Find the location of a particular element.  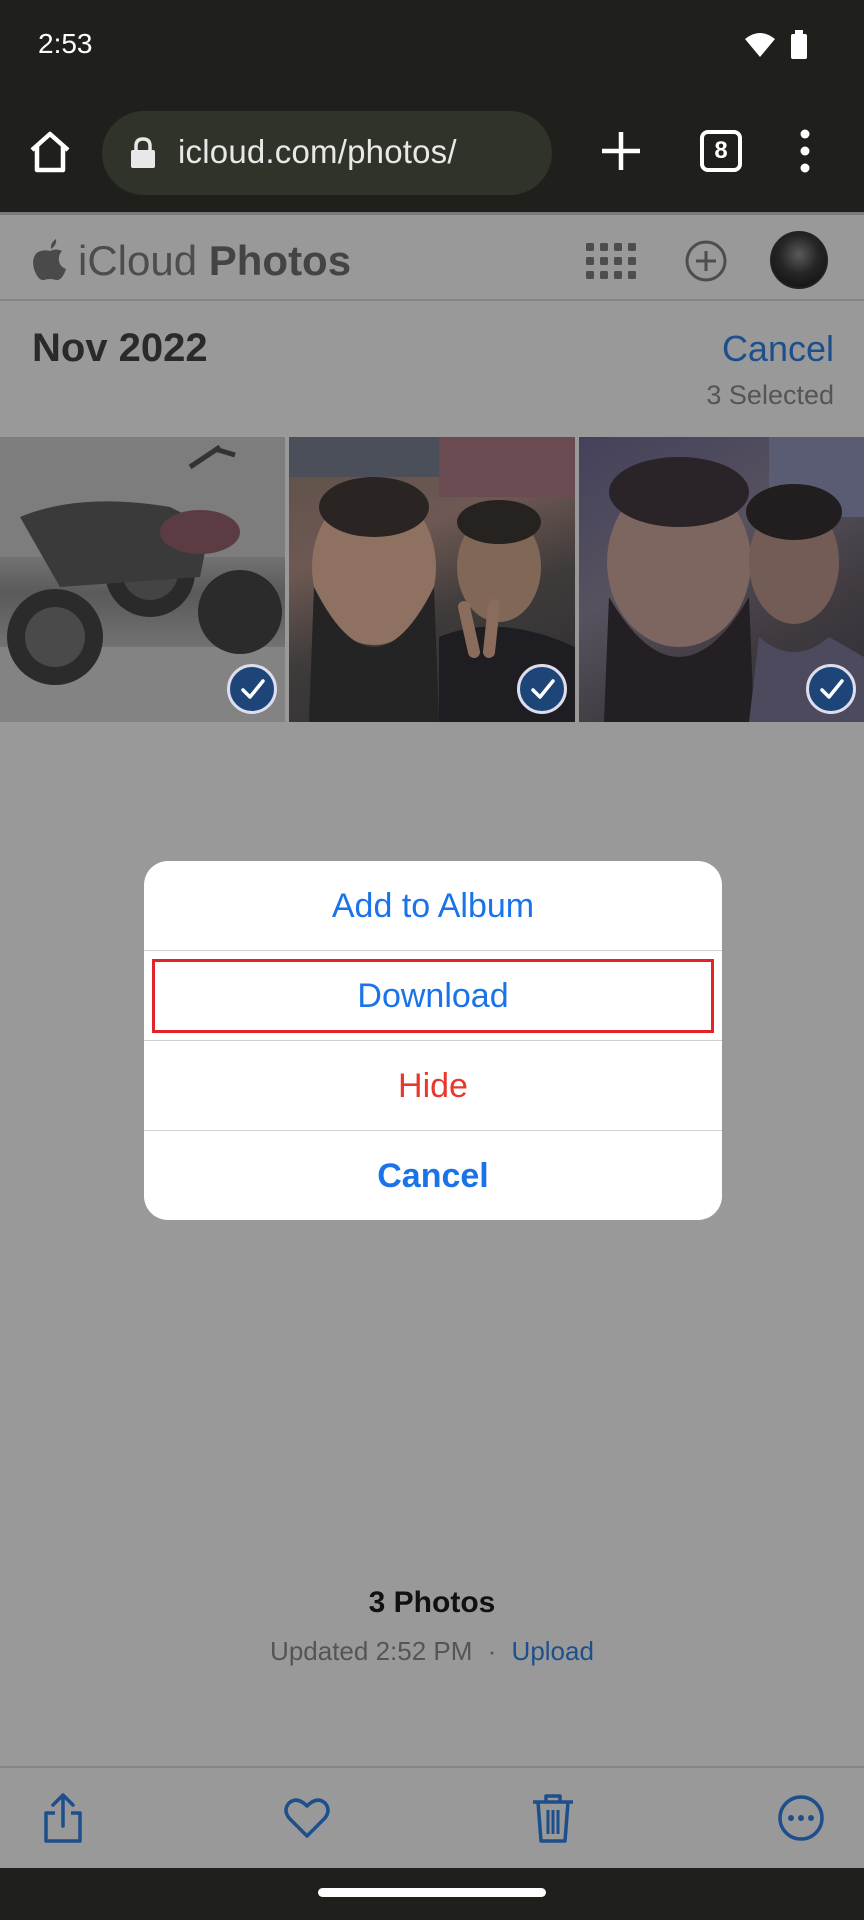

browser-toolbar: icloud.com/photos/ 8 is located at coordinates (432, 154).